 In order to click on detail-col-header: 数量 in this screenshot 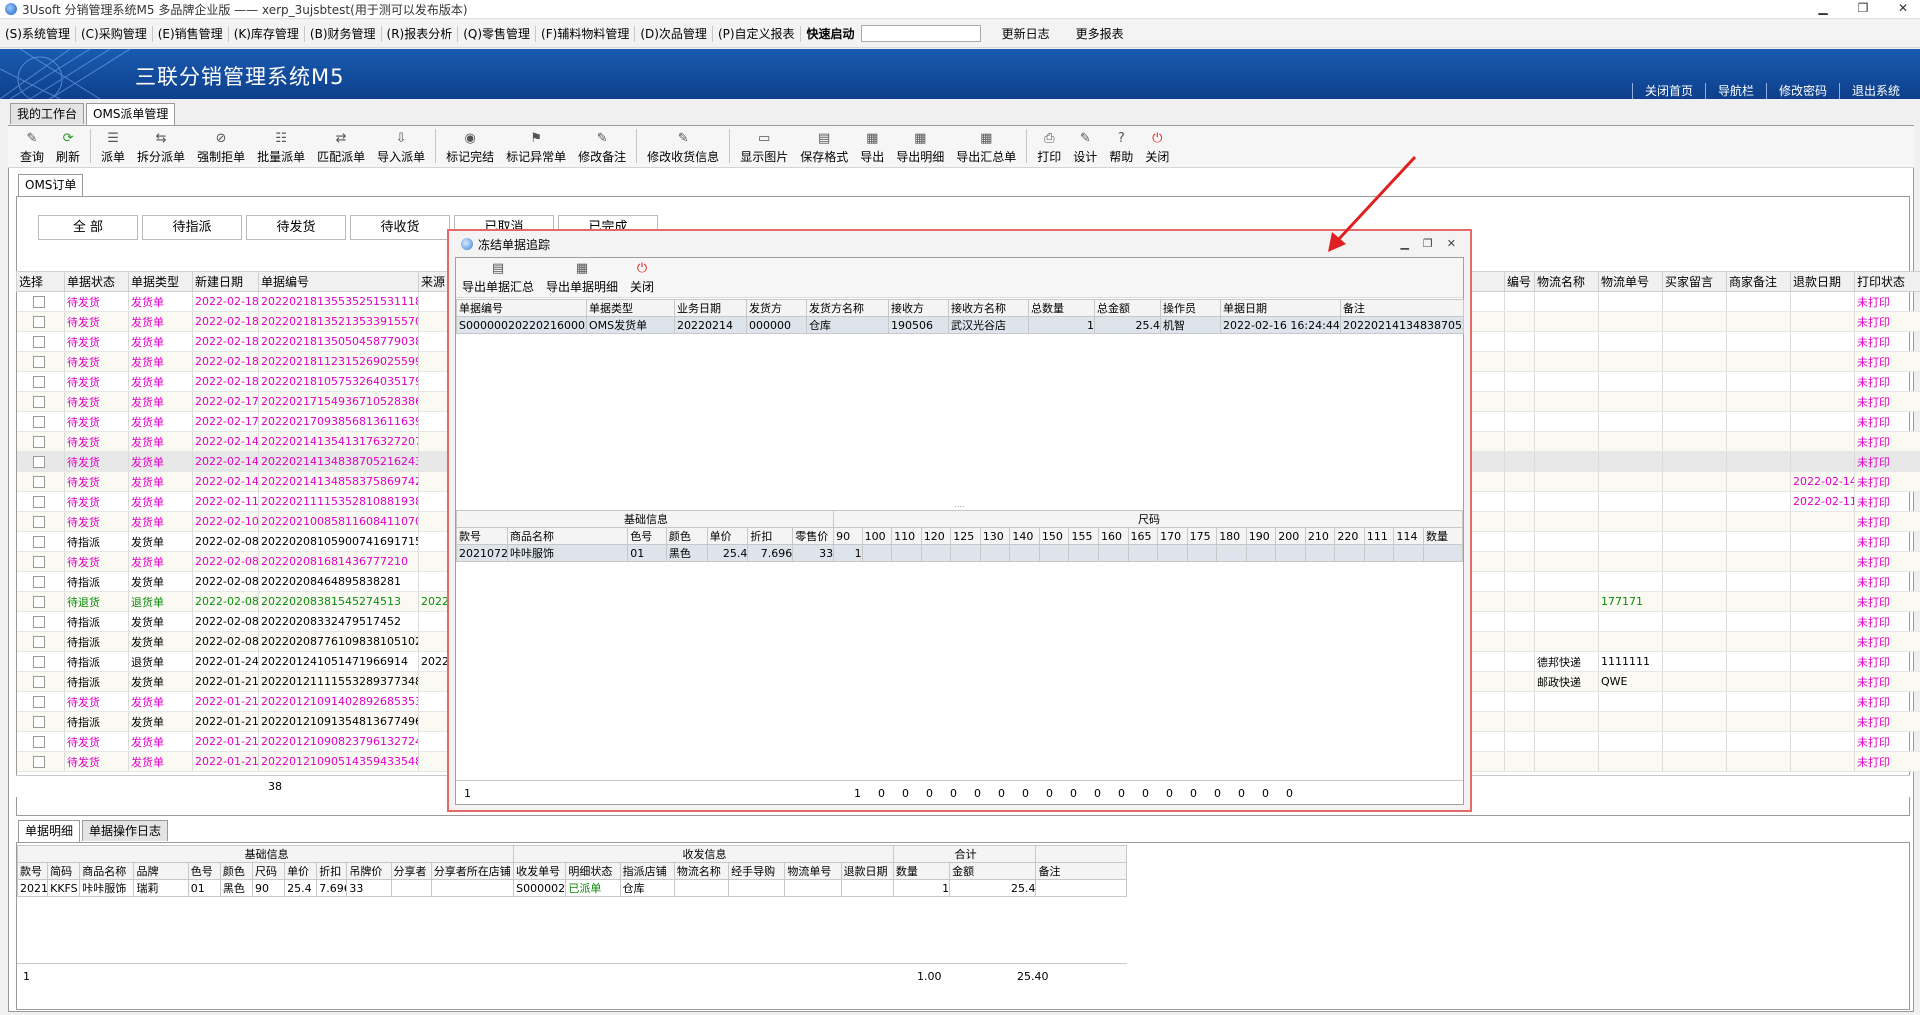, I will do `click(921, 871)`.